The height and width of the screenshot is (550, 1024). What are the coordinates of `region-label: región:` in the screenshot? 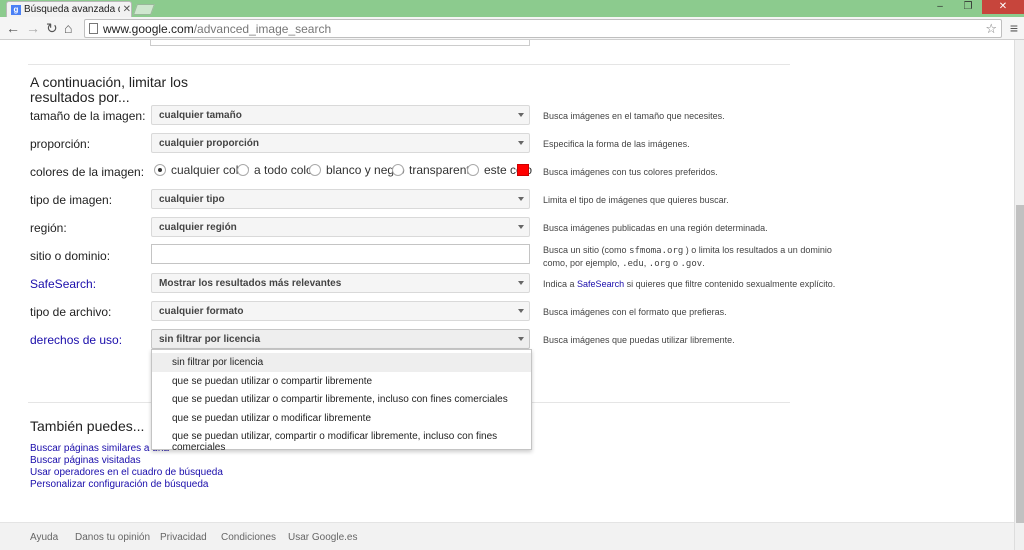 It's located at (48, 228).